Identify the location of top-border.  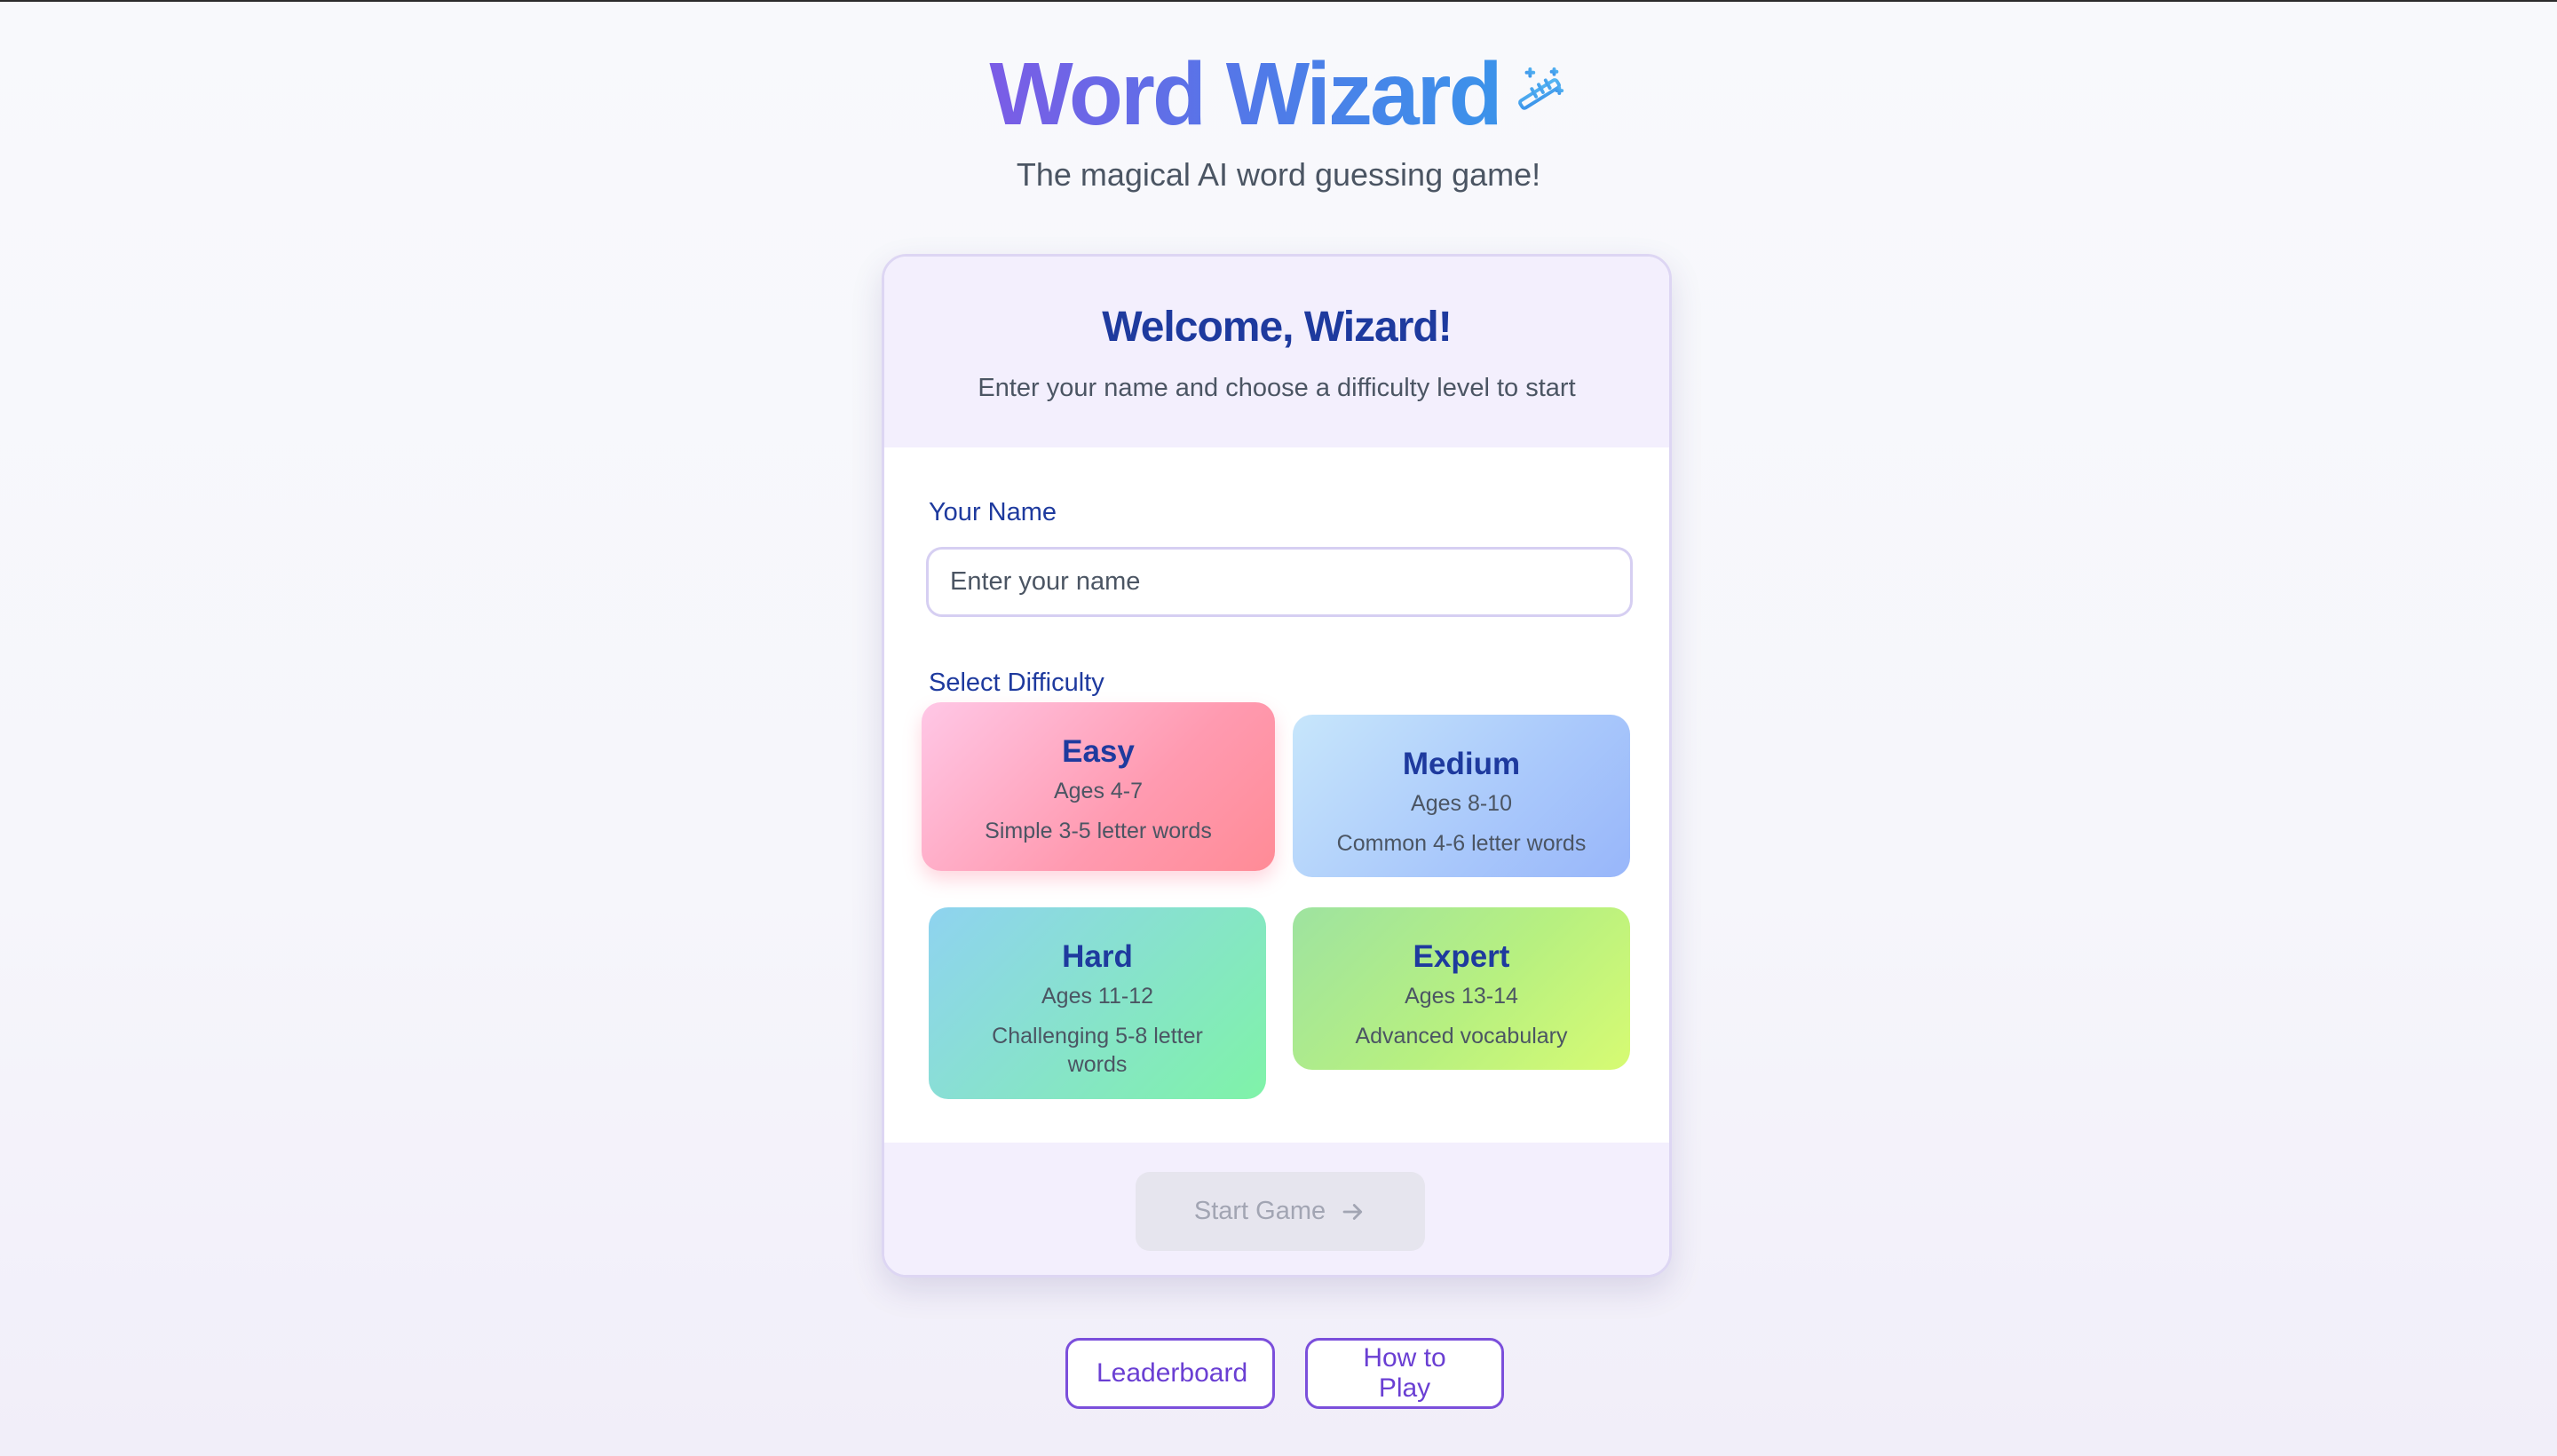
(1278, 1).